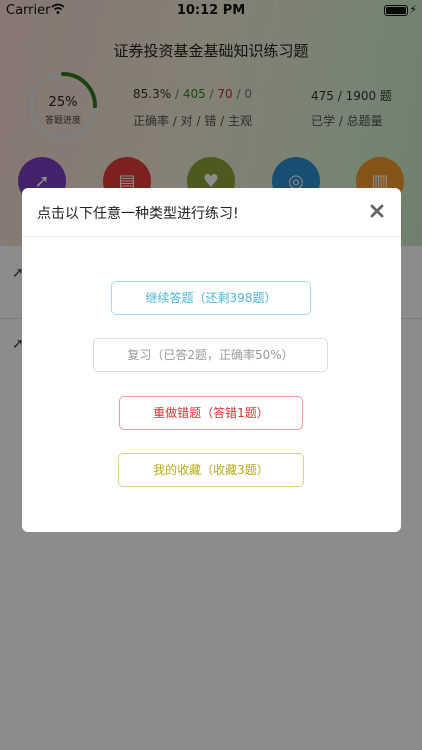  I want to click on review-button: 复习（已答2题，正确率50%）, so click(210, 355).